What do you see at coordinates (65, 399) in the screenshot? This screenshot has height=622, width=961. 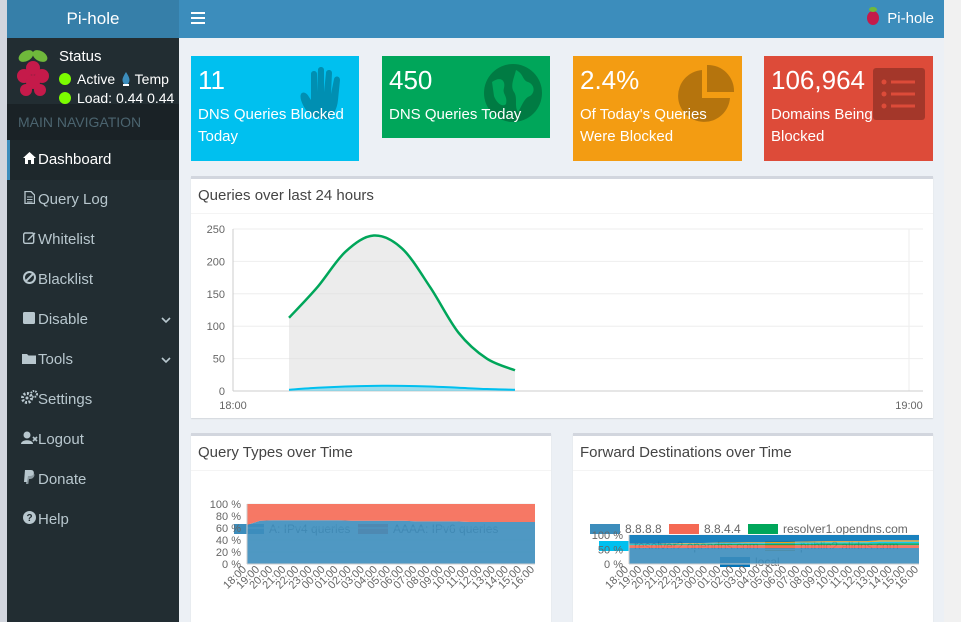 I see `sidebar-item-label: Settings` at bounding box center [65, 399].